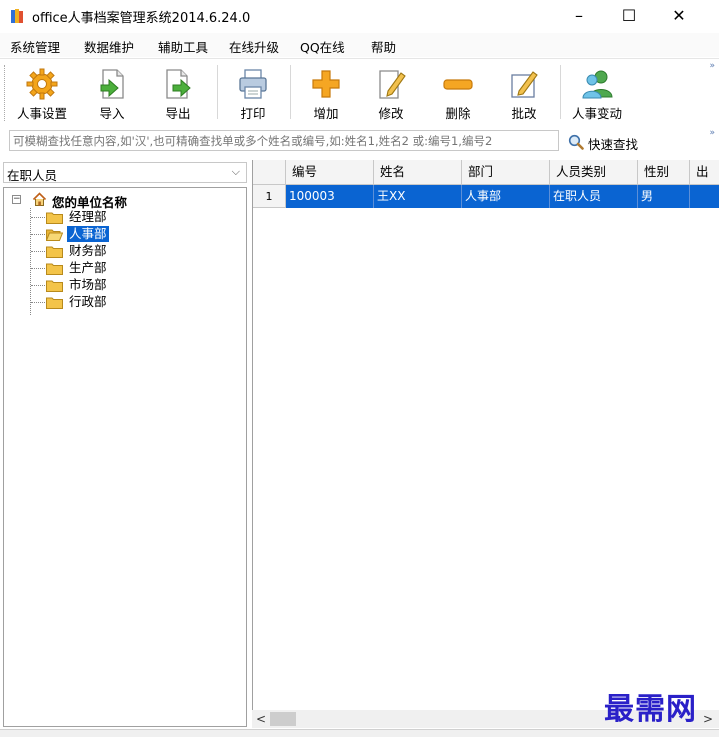  What do you see at coordinates (322, 46) in the screenshot?
I see `menu-qq: QQ在线` at bounding box center [322, 46].